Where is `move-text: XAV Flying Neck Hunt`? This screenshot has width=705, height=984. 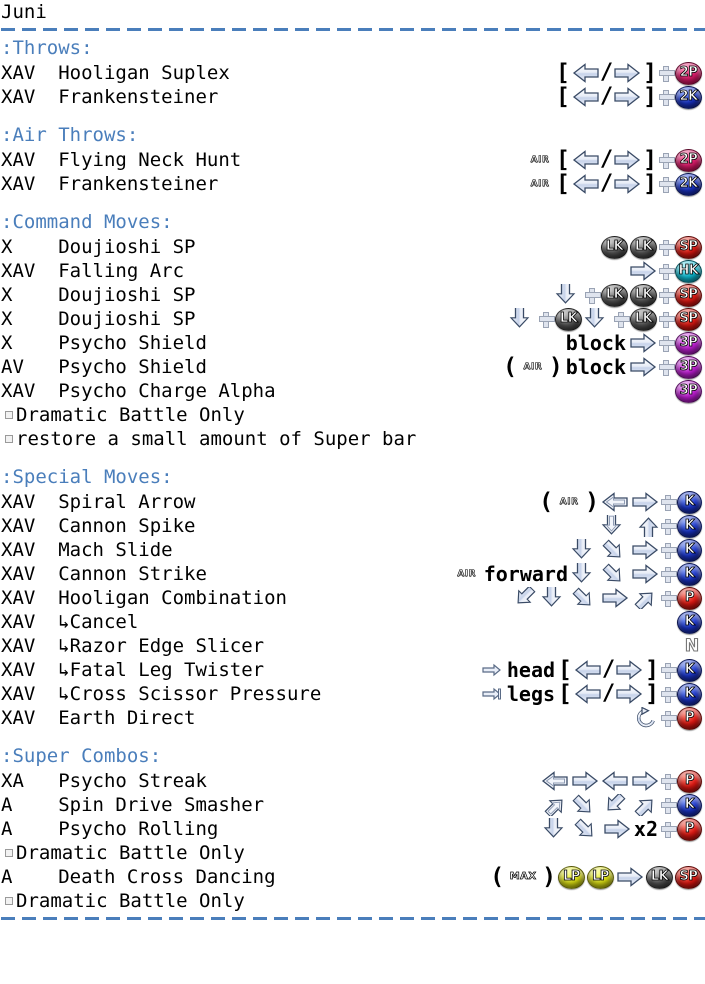 move-text: XAV Flying Neck Hunt is located at coordinates (121, 160).